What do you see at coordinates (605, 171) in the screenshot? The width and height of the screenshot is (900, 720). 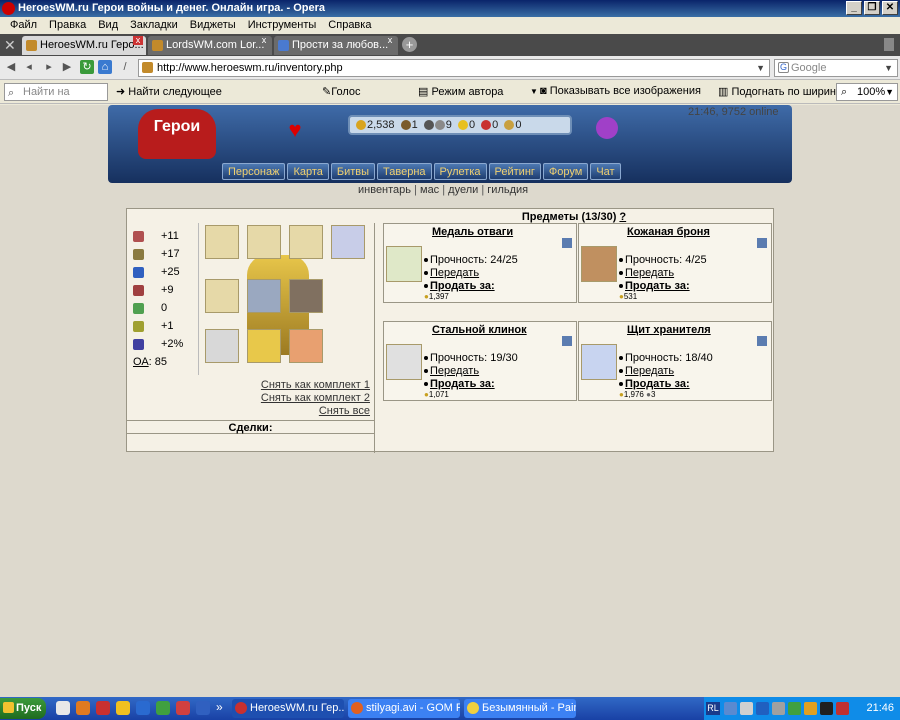 I see `nav-chat: Чат` at bounding box center [605, 171].